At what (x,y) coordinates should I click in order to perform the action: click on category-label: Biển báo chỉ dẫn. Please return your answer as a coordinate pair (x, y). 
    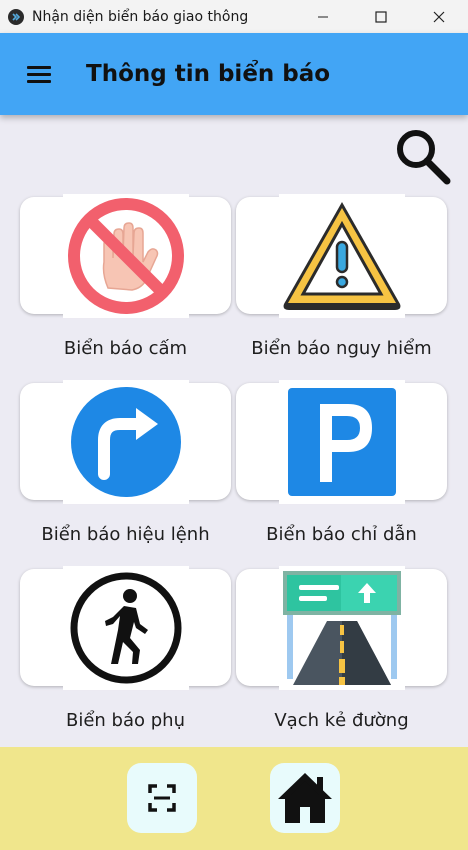
    Looking at the image, I should click on (341, 534).